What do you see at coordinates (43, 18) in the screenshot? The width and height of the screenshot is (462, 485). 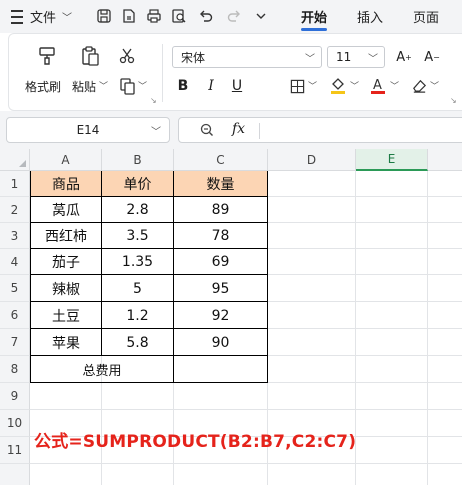 I see `file-menu-label: 文件` at bounding box center [43, 18].